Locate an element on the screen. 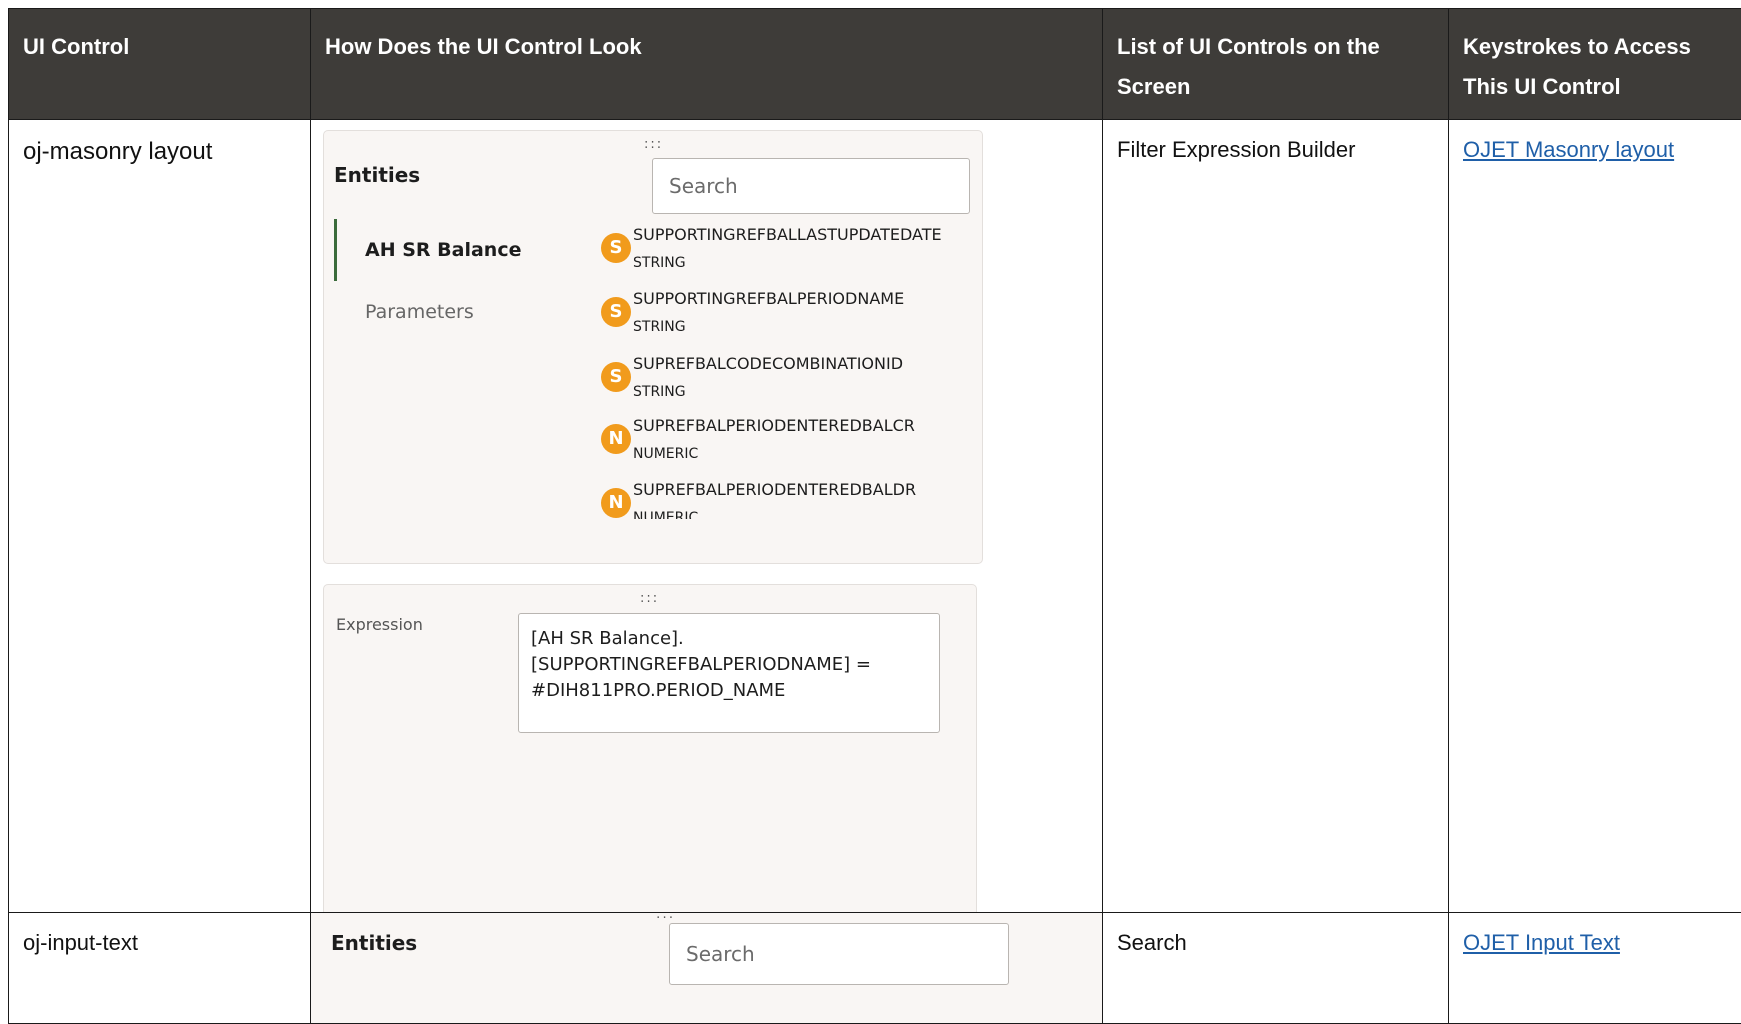  expression-line: #DIH811PRO.PERIOD_NAME is located at coordinates (729, 691).